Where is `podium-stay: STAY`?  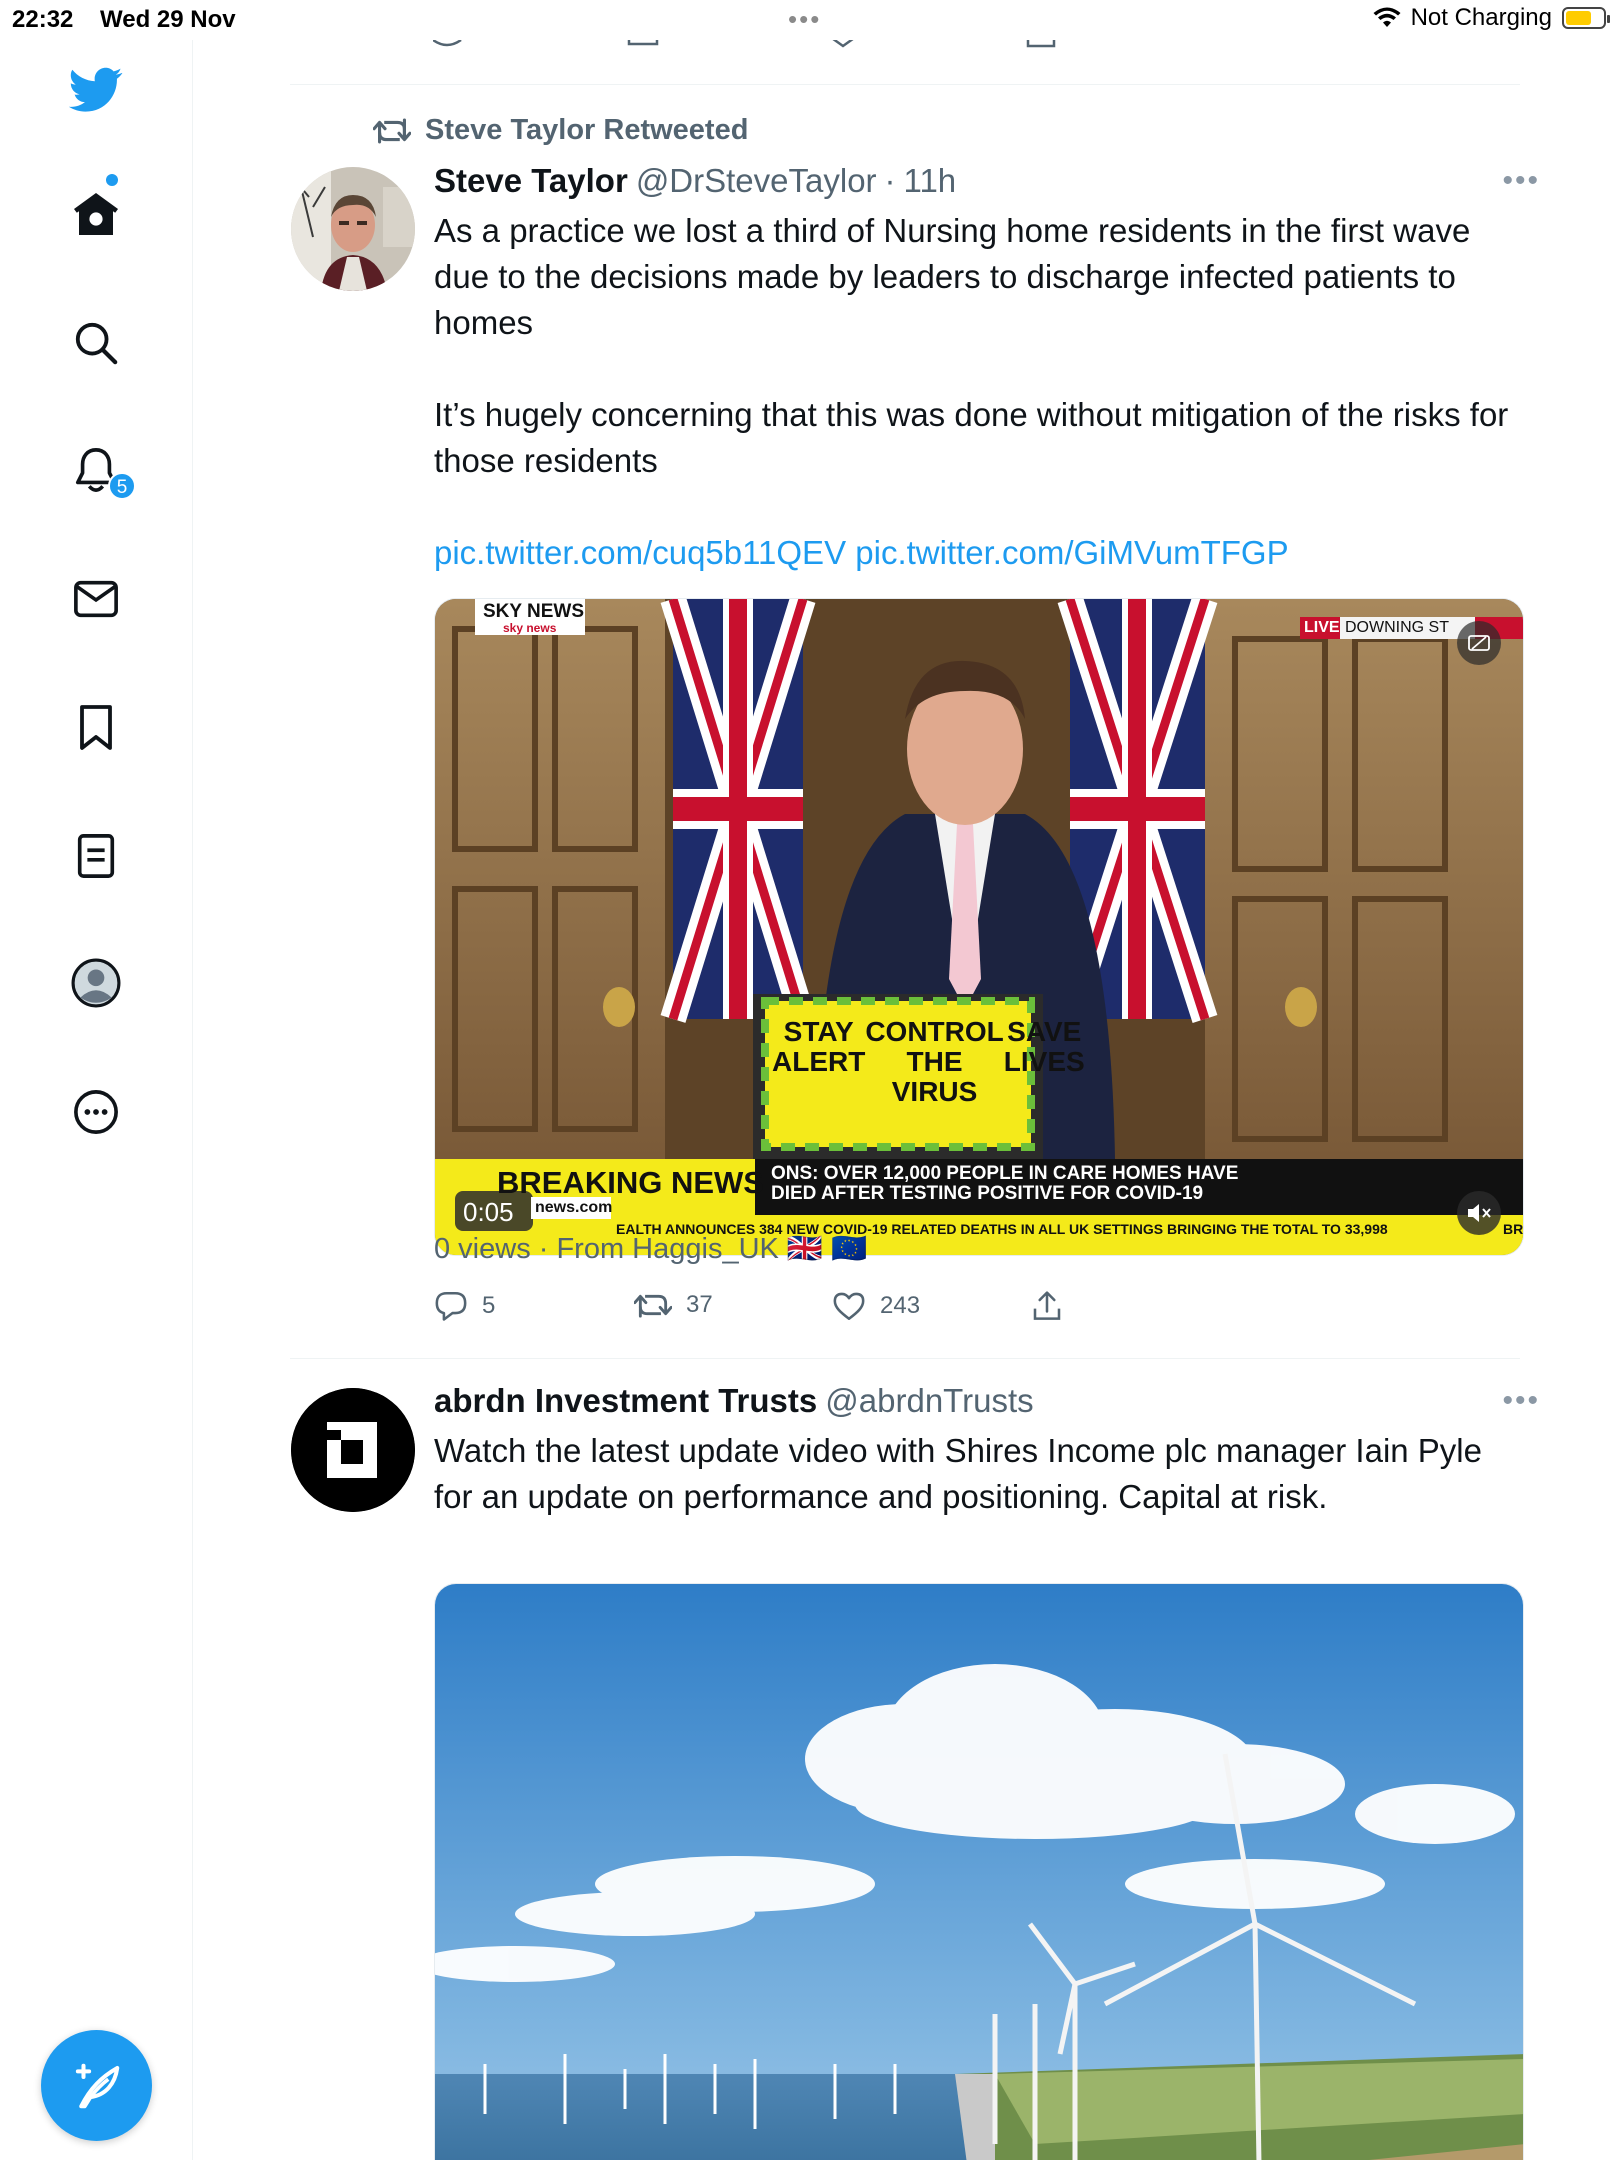
podium-stay: STAY is located at coordinates (818, 1031).